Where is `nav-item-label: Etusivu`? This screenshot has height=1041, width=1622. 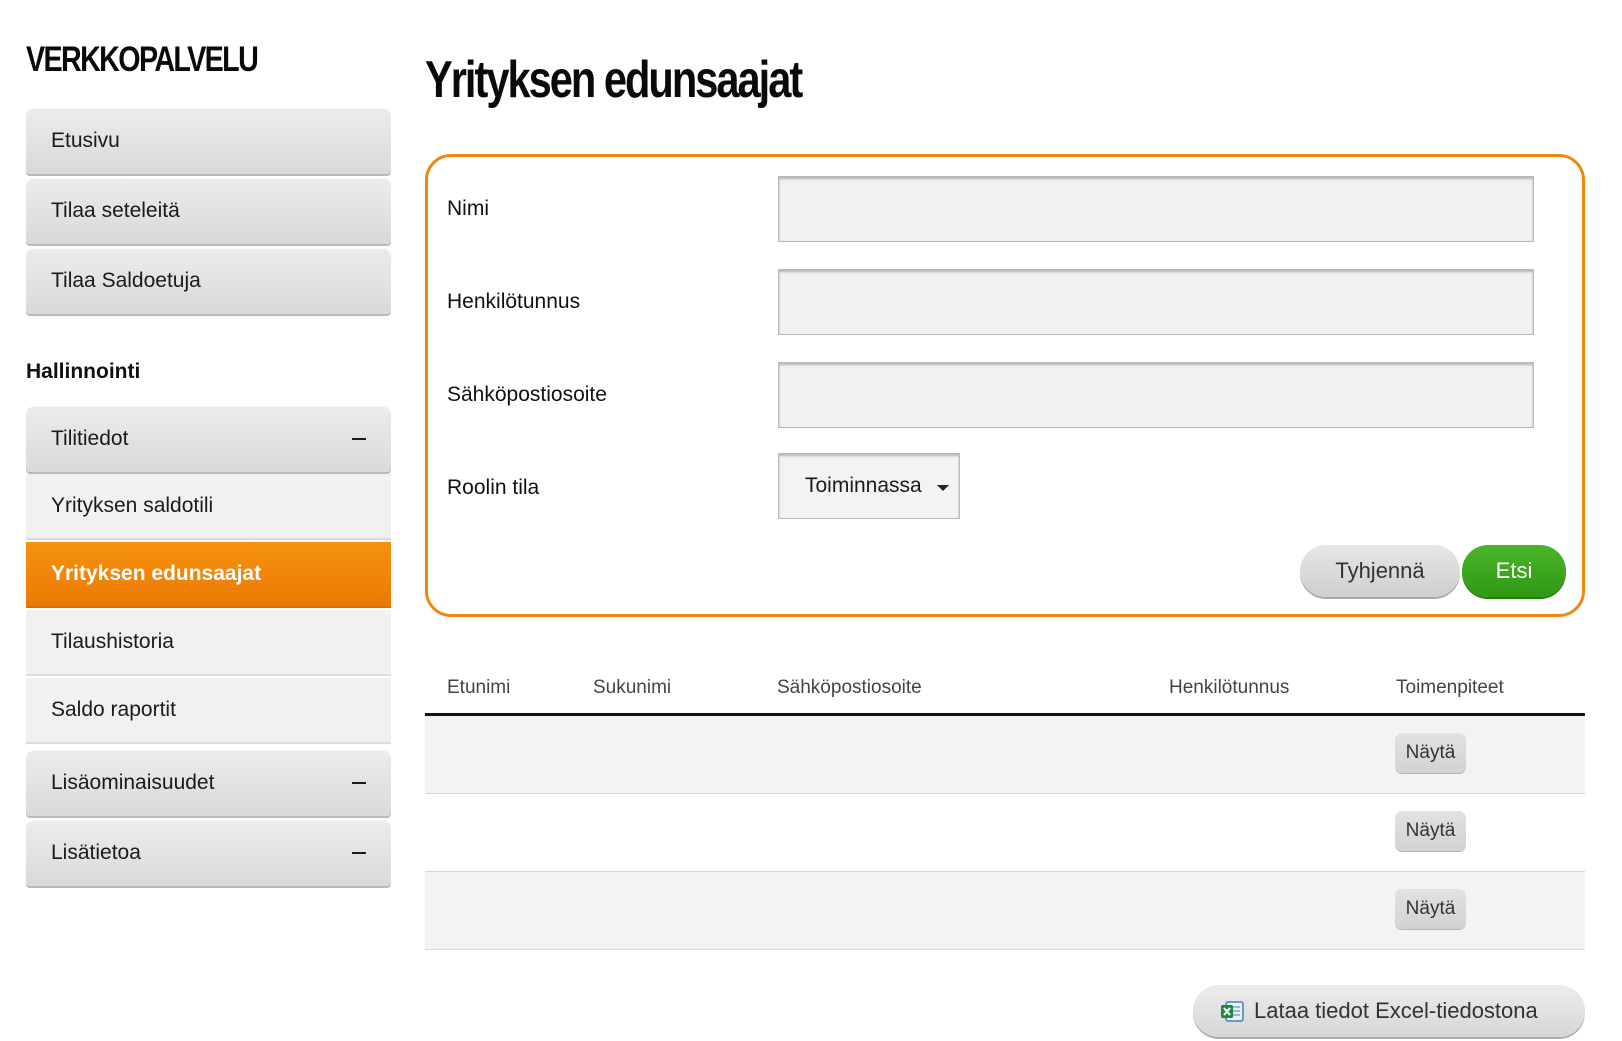
nav-item-label: Etusivu is located at coordinates (85, 140).